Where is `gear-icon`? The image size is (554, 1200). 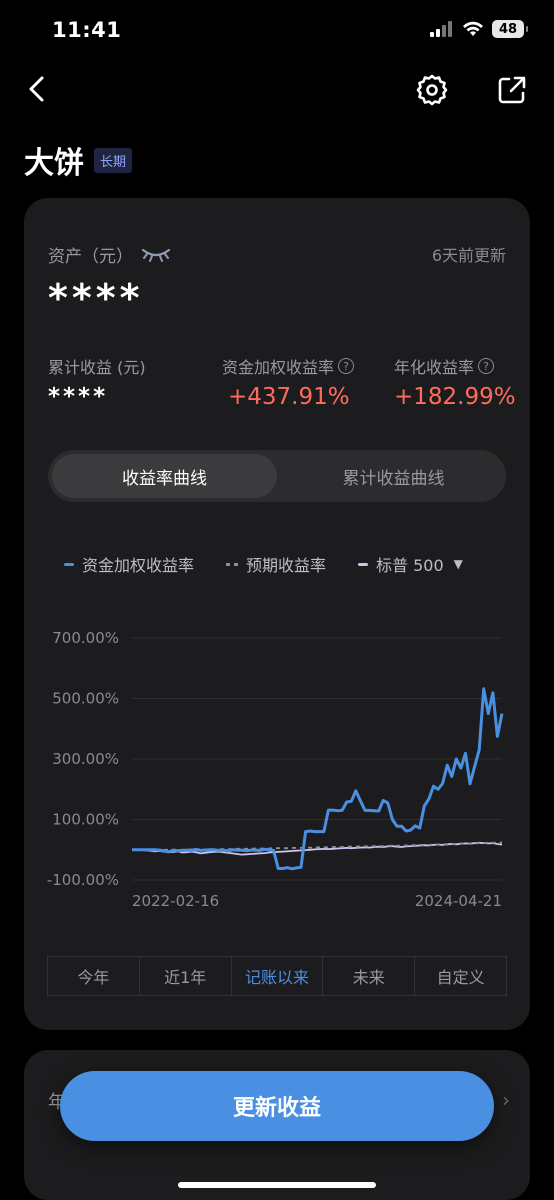 gear-icon is located at coordinates (432, 90).